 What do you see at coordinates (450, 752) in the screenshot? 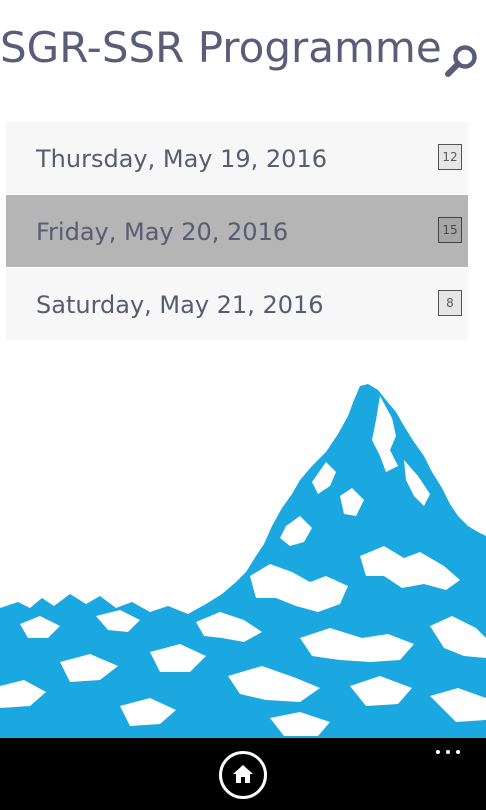
I see `ellipsis-icon` at bounding box center [450, 752].